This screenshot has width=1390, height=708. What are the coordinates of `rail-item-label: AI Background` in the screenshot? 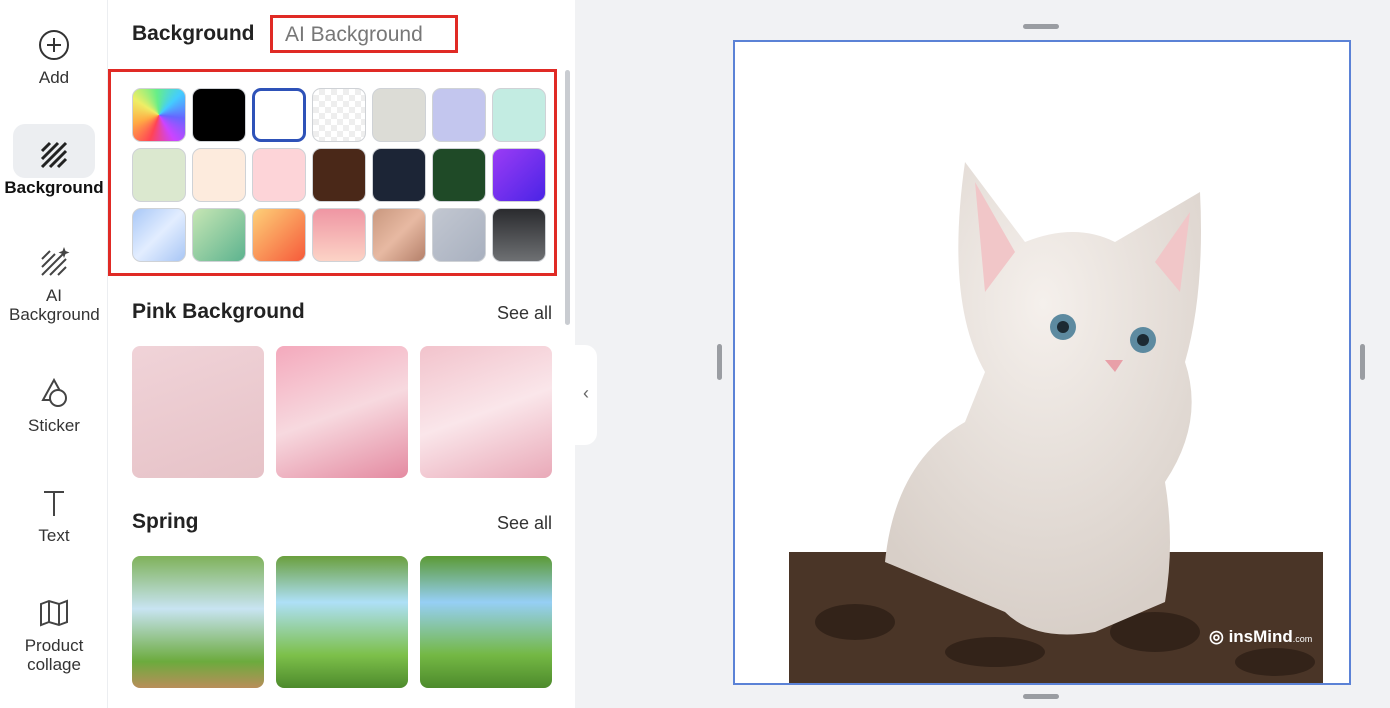 It's located at (54, 305).